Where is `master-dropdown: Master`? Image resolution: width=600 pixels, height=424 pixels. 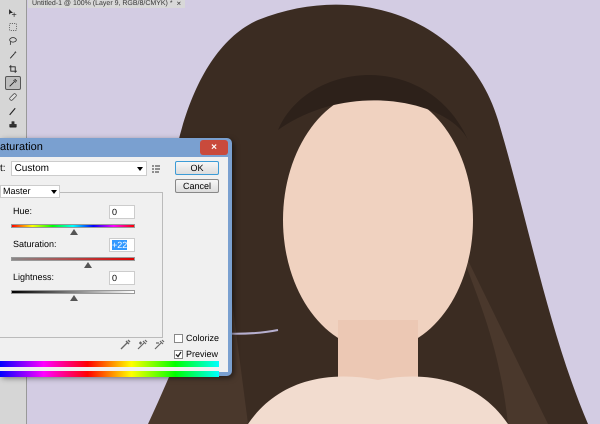
master-dropdown: Master is located at coordinates (30, 191).